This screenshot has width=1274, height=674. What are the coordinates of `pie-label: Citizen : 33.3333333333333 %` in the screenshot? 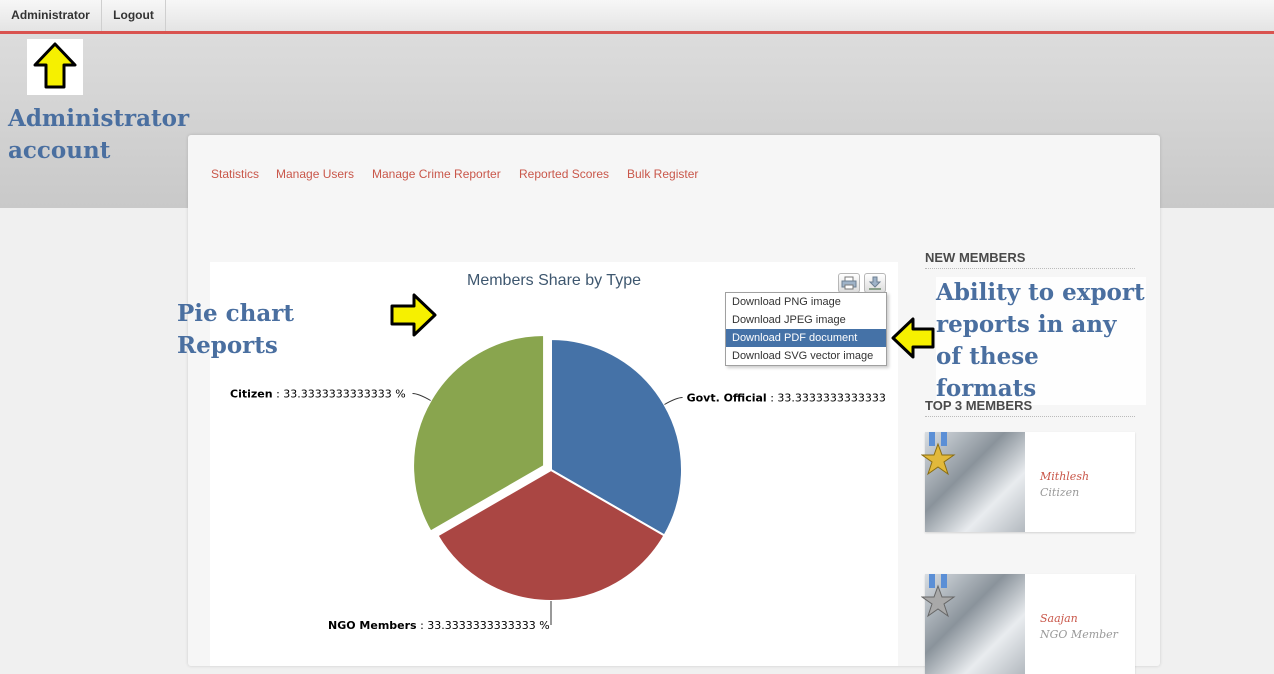 It's located at (318, 394).